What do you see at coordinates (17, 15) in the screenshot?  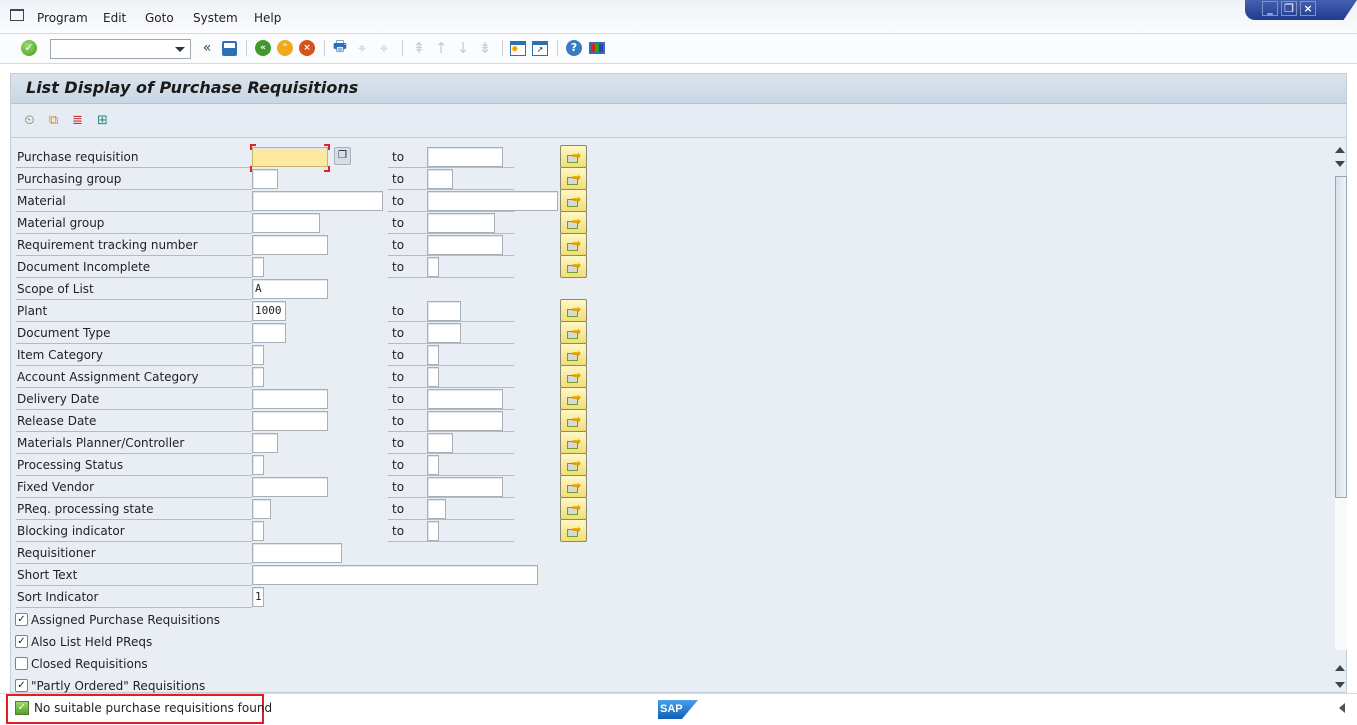 I see `system-menu-icon` at bounding box center [17, 15].